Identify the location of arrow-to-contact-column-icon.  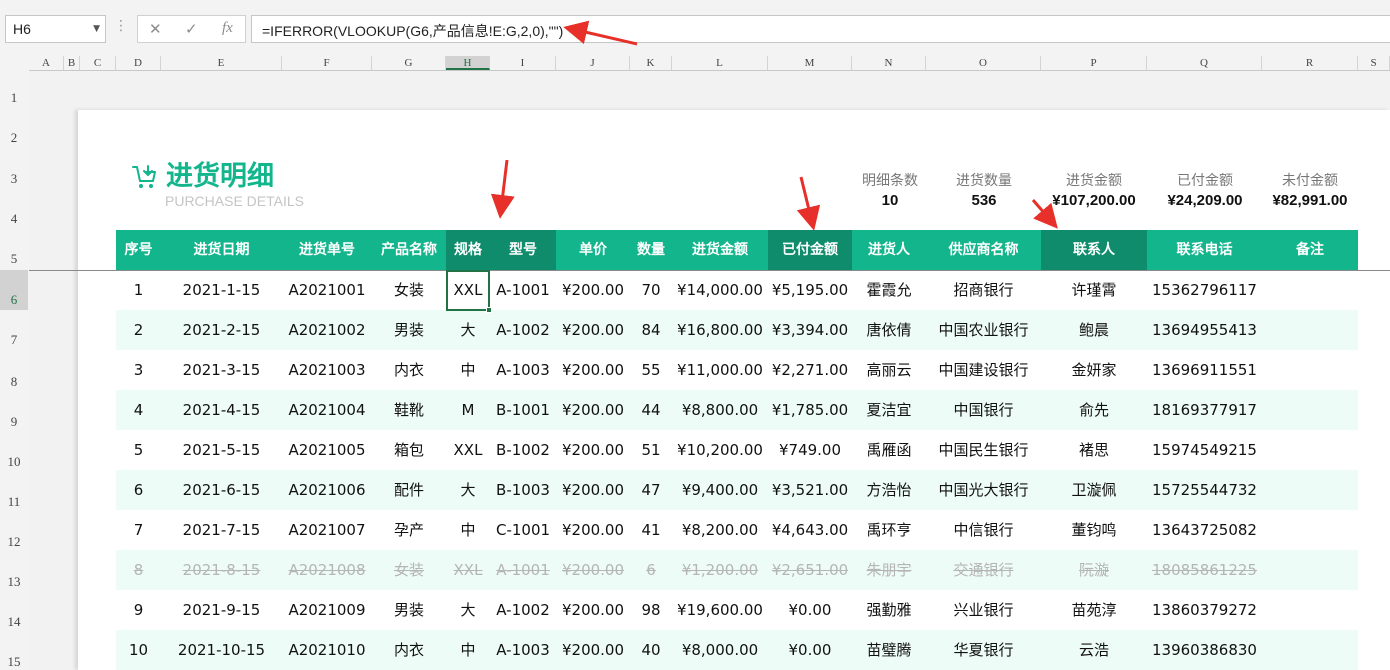
(1044, 214).